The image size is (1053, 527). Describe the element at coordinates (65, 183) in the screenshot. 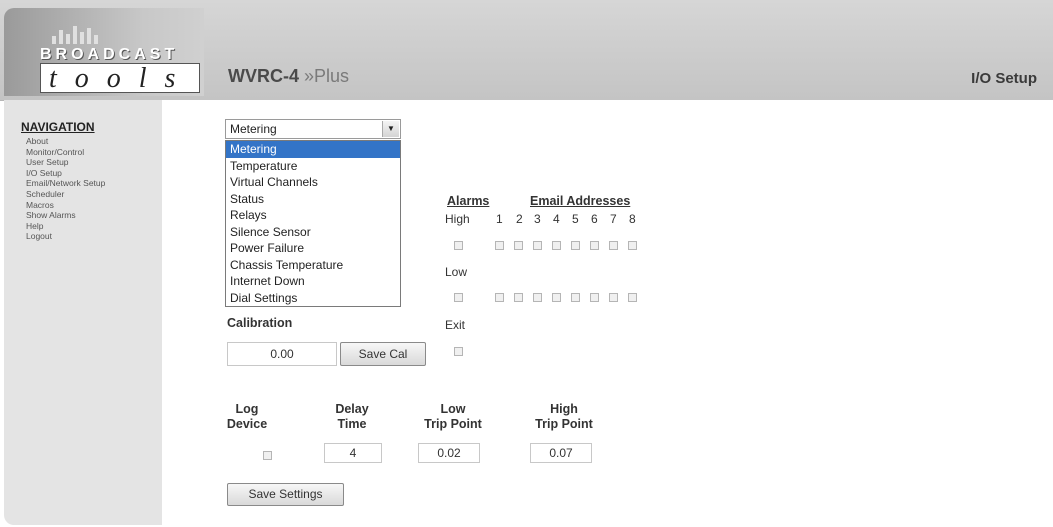

I see `sidebar-item-email-network-setup: Email/Network Setup` at that location.